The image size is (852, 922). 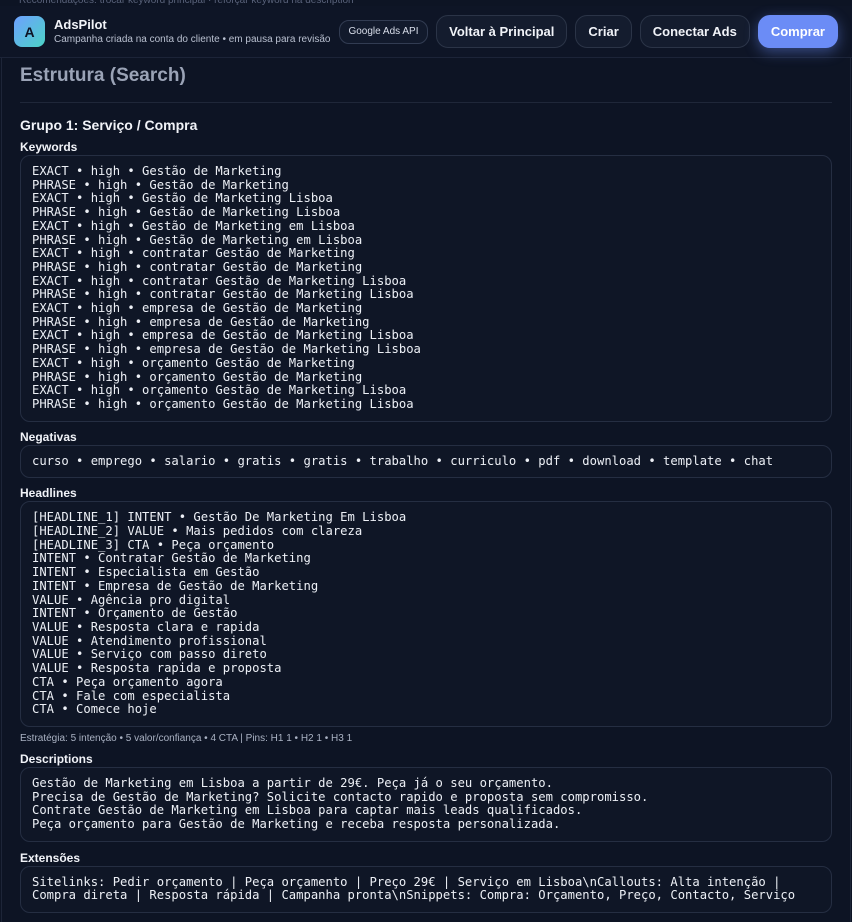 What do you see at coordinates (797, 31) in the screenshot?
I see `buy-button: Comprar` at bounding box center [797, 31].